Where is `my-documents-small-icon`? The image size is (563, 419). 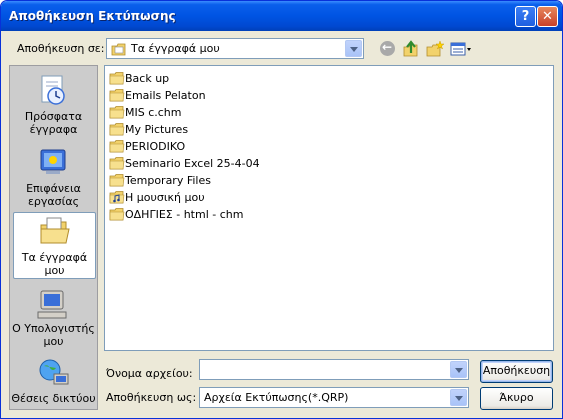
my-documents-small-icon is located at coordinates (118, 49).